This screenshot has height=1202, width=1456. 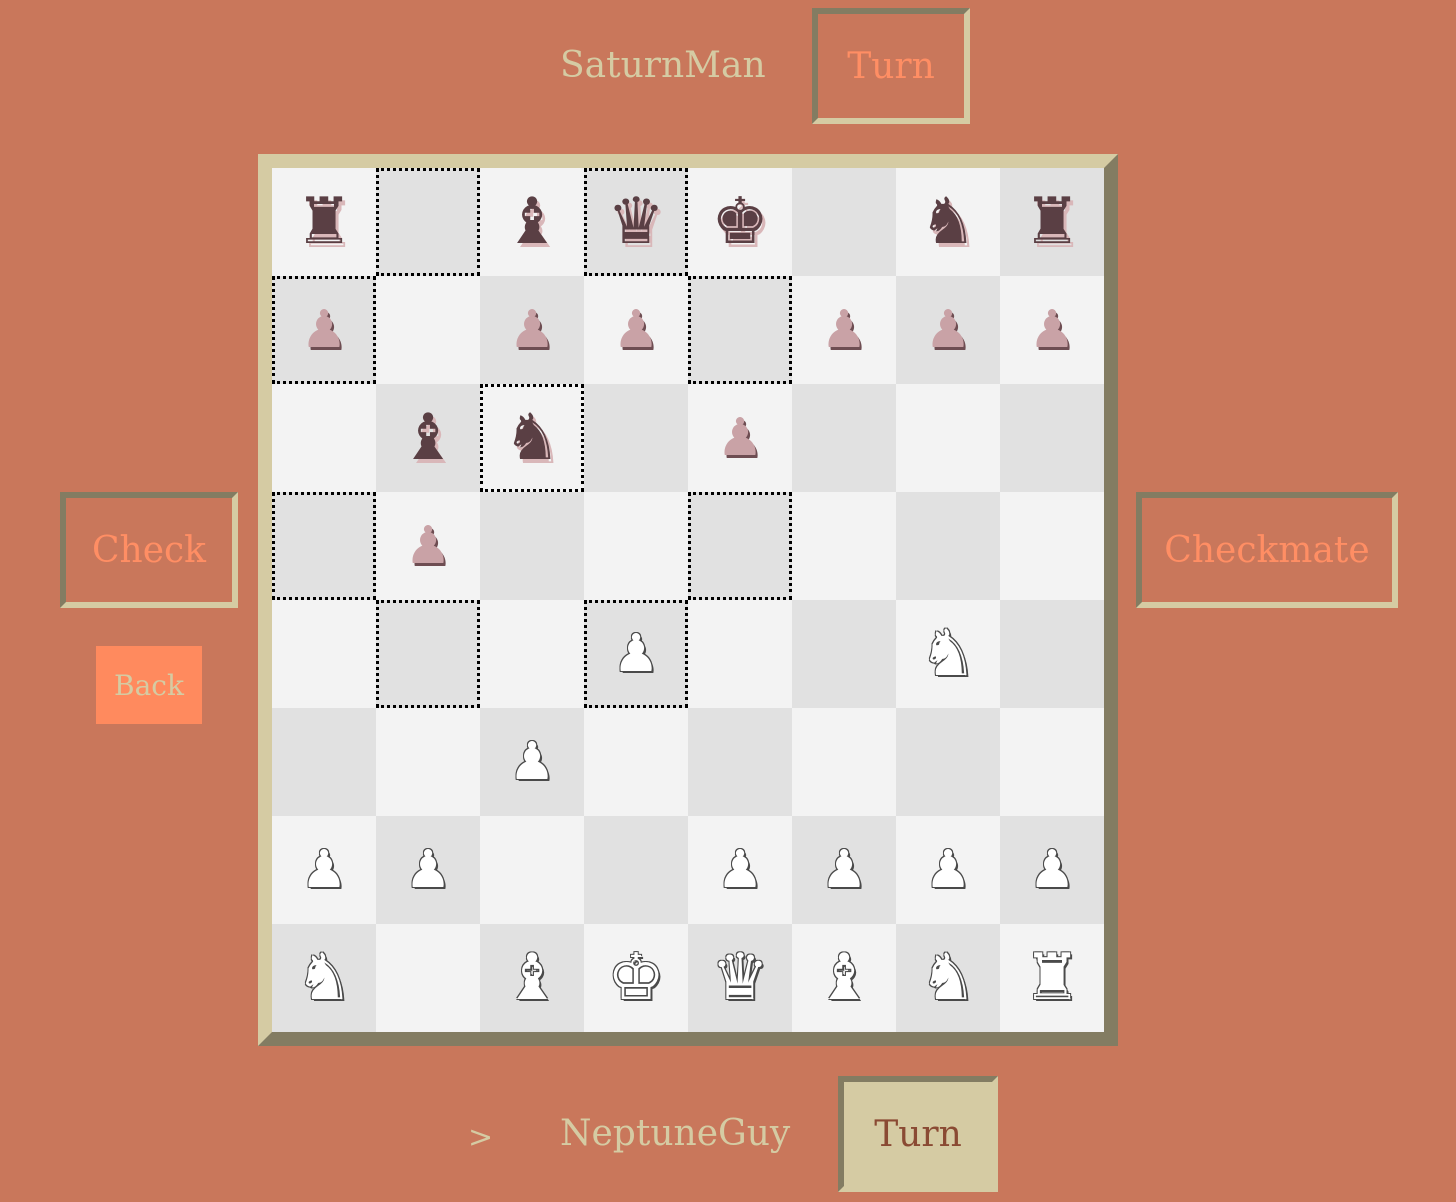 I want to click on black-king-icon: ♚, so click(x=739, y=222).